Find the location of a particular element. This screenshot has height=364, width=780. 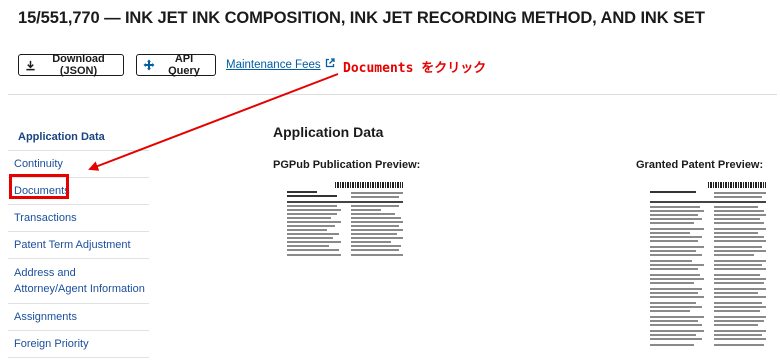

granted-patent-preview-thumbnail is located at coordinates (709, 266).